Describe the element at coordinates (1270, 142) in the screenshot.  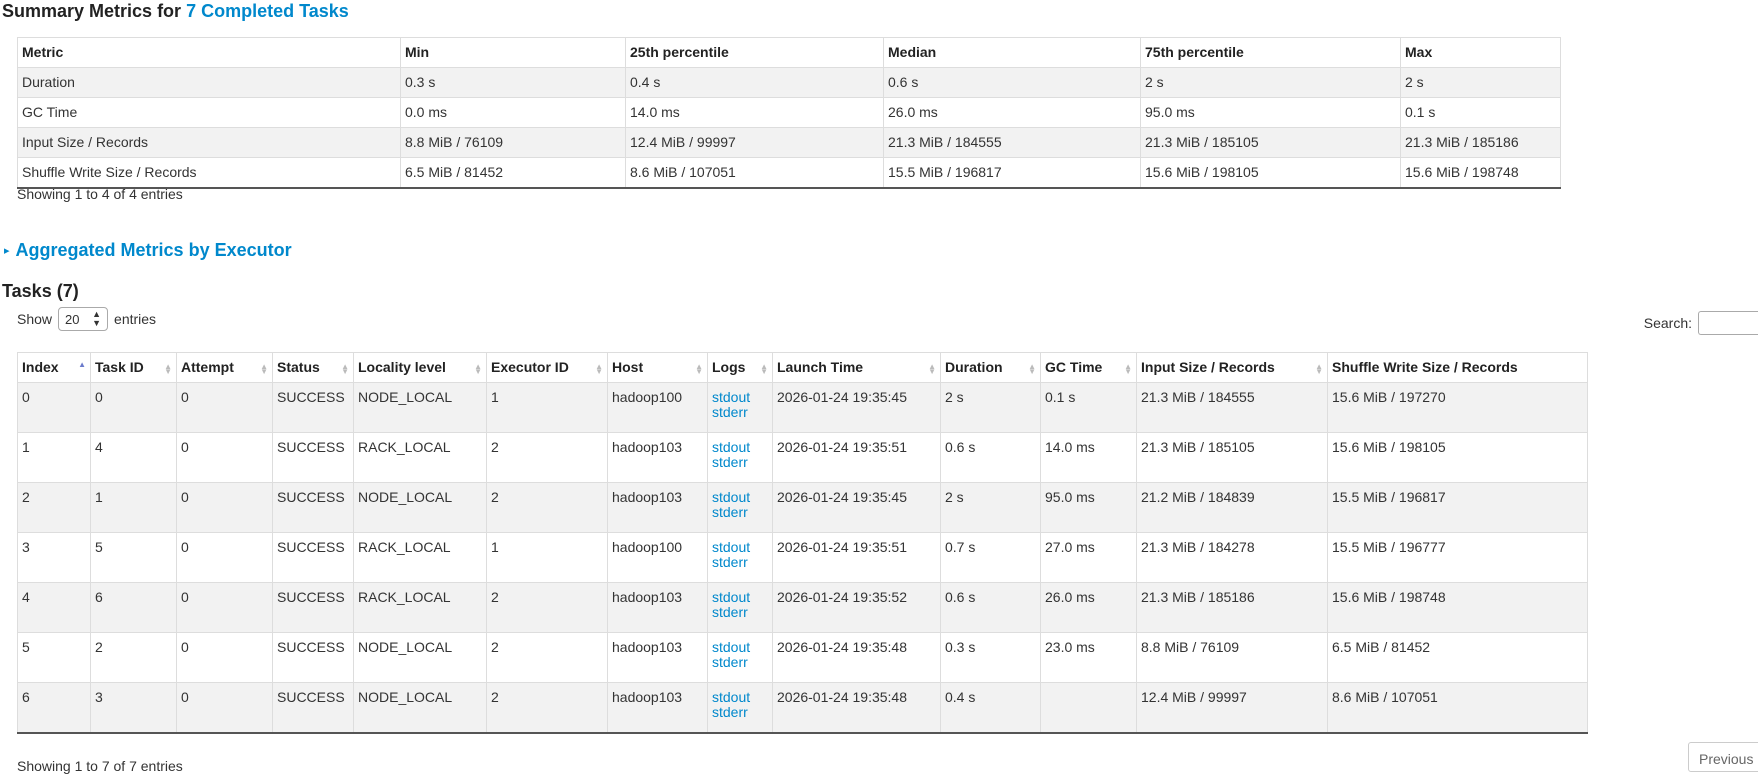
I see `summary-cell: 21.3 MiB / 185105` at that location.